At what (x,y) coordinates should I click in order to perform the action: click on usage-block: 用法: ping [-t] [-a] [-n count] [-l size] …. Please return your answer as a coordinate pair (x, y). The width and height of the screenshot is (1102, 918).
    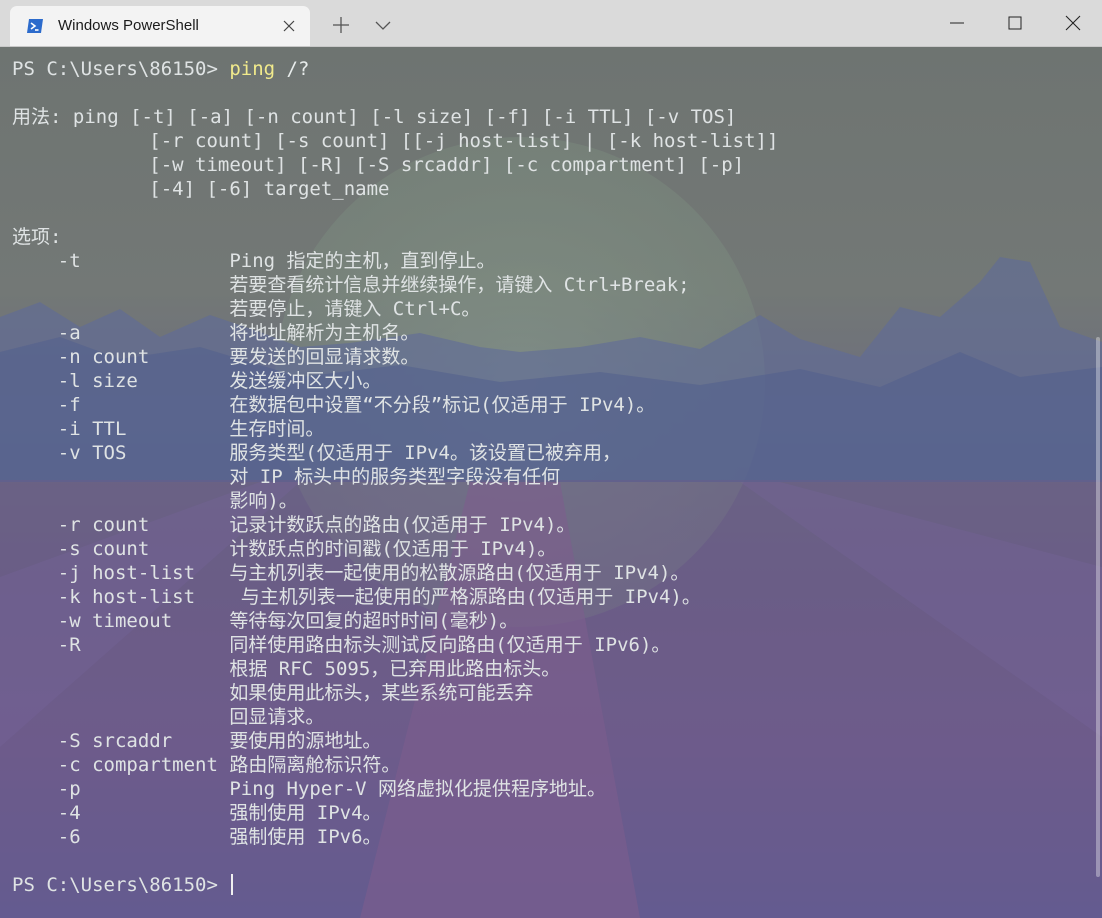
    Looking at the image, I should click on (552, 153).